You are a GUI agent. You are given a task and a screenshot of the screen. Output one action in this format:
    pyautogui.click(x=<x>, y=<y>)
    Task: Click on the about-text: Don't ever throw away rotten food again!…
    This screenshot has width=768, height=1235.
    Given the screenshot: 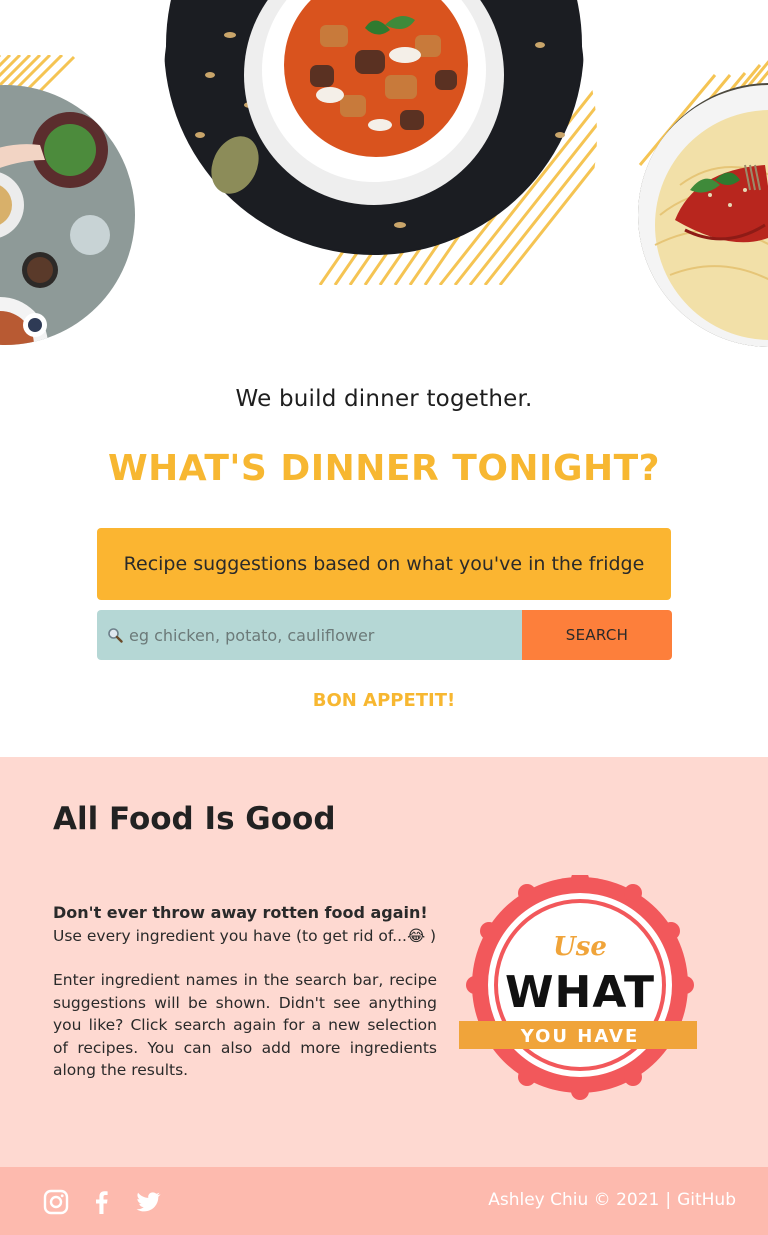 What is the action you would take?
    pyautogui.click(x=245, y=992)
    